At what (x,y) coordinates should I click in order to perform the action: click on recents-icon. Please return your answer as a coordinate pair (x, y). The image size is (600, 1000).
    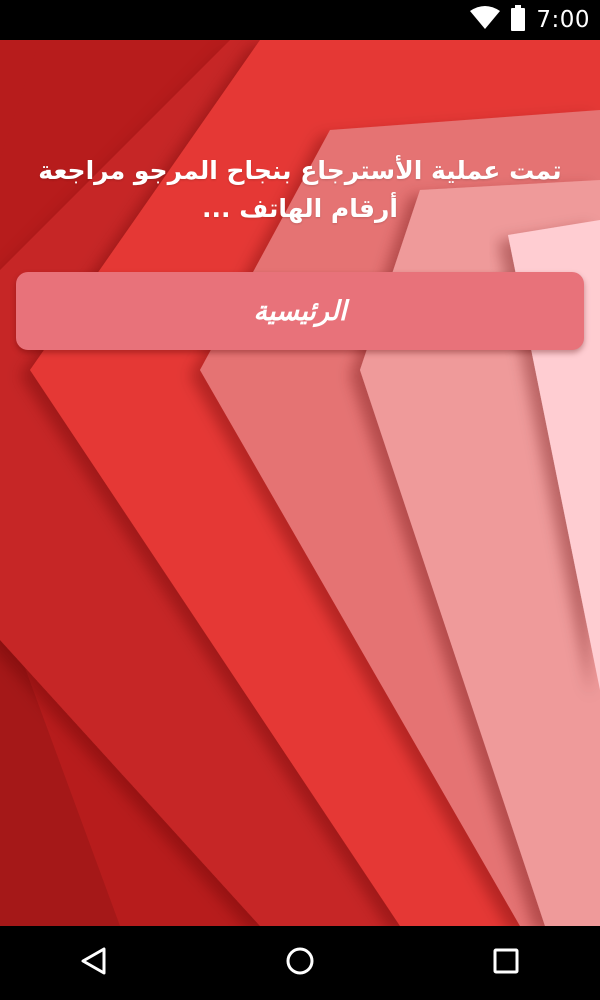
    Looking at the image, I should click on (506, 963).